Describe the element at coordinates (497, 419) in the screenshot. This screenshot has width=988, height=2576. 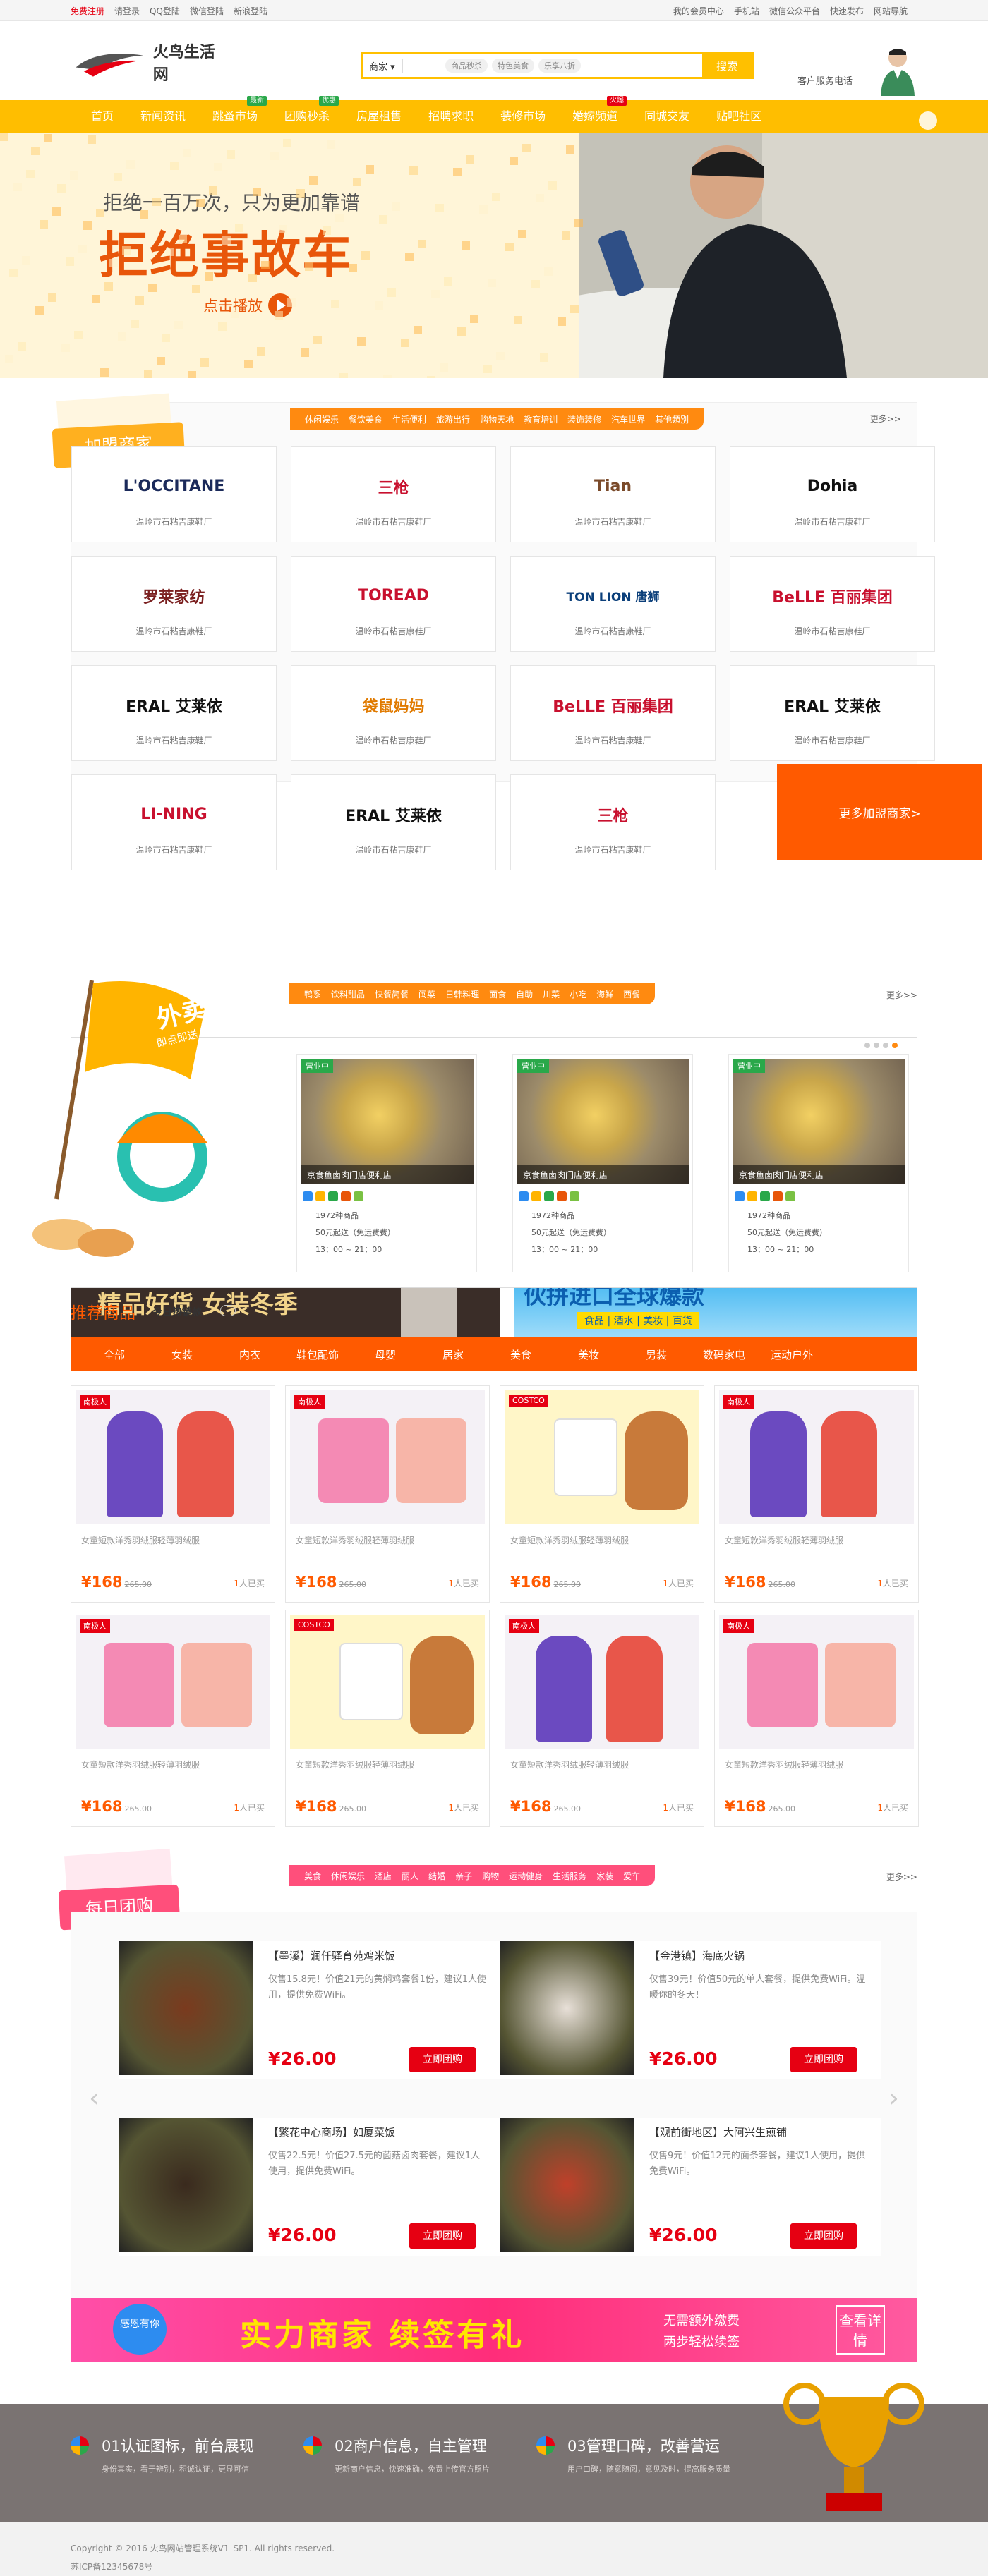
I see `merchant-tab: 购物天地` at that location.